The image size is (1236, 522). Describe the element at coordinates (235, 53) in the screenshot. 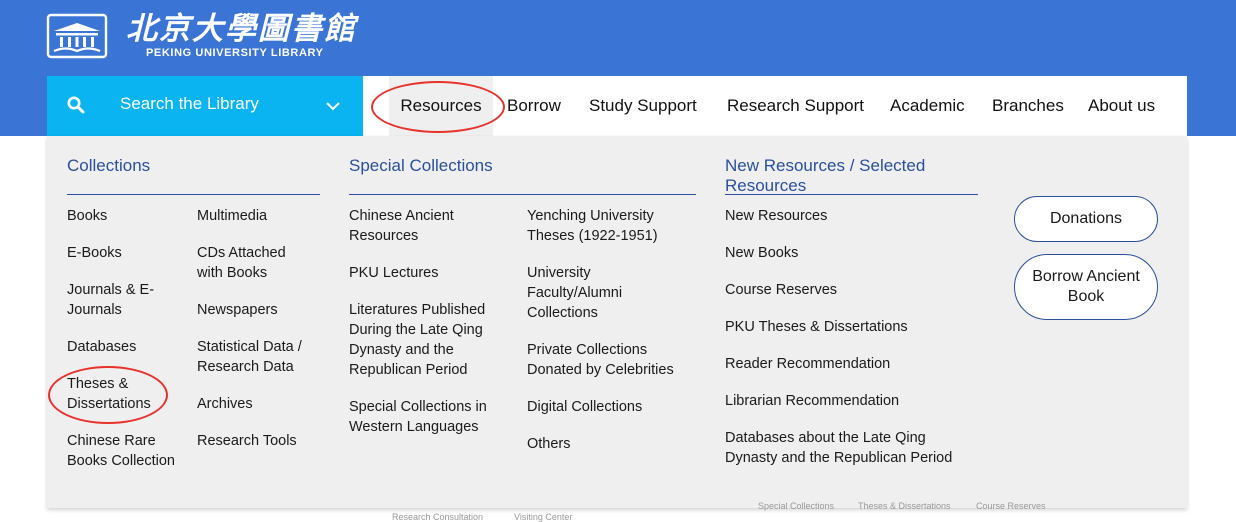

I see `logo-english-name: PEKING UNIVERSITY LIBRARY` at that location.